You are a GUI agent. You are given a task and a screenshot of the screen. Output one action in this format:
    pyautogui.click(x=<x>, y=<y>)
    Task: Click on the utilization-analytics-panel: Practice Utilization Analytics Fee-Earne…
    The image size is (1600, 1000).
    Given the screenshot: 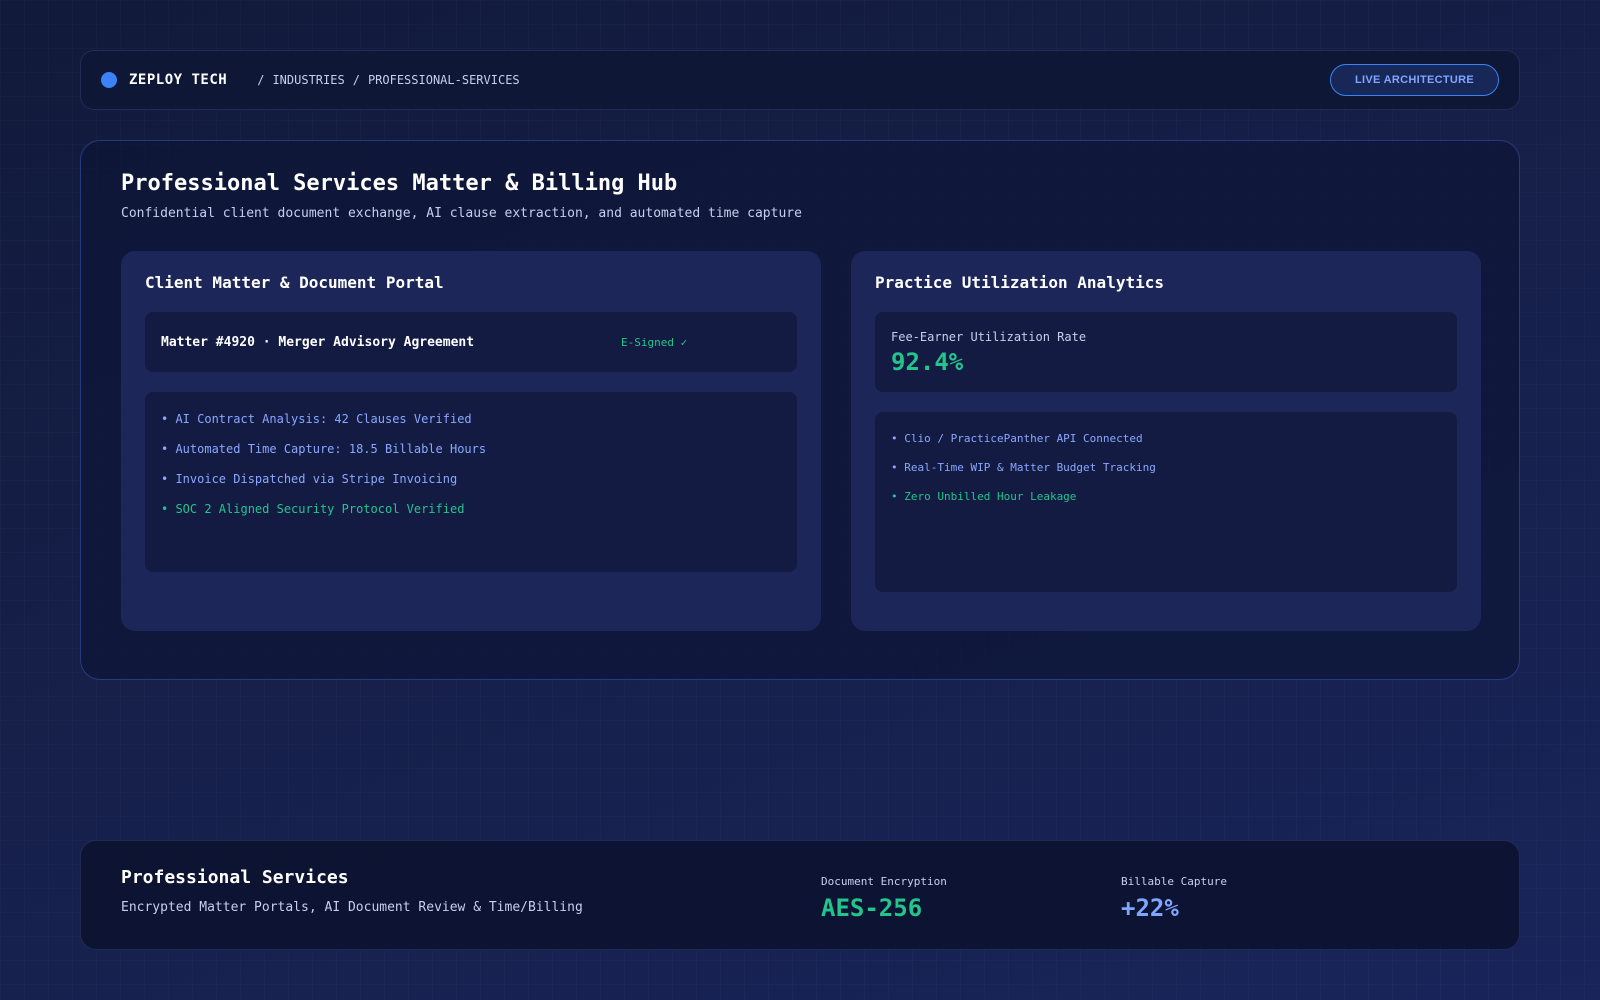 What is the action you would take?
    pyautogui.click(x=1166, y=441)
    